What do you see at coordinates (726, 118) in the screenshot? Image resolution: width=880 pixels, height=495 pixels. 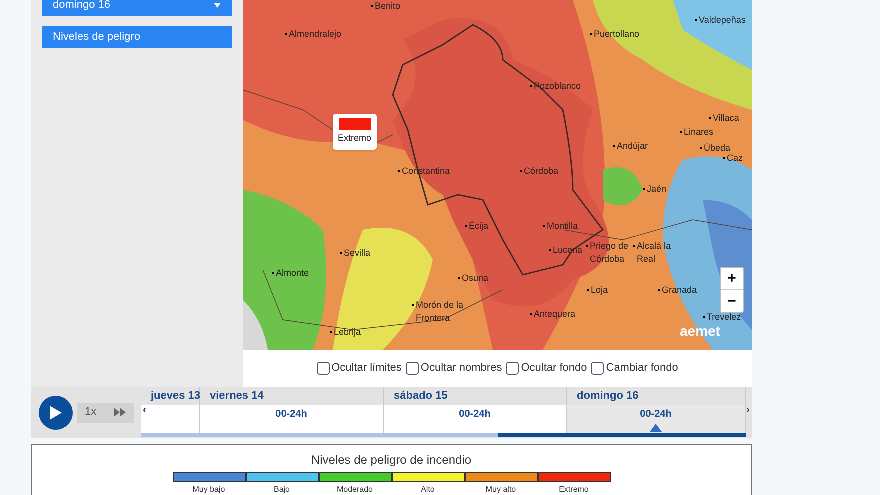 I see `place-label: Villaca` at bounding box center [726, 118].